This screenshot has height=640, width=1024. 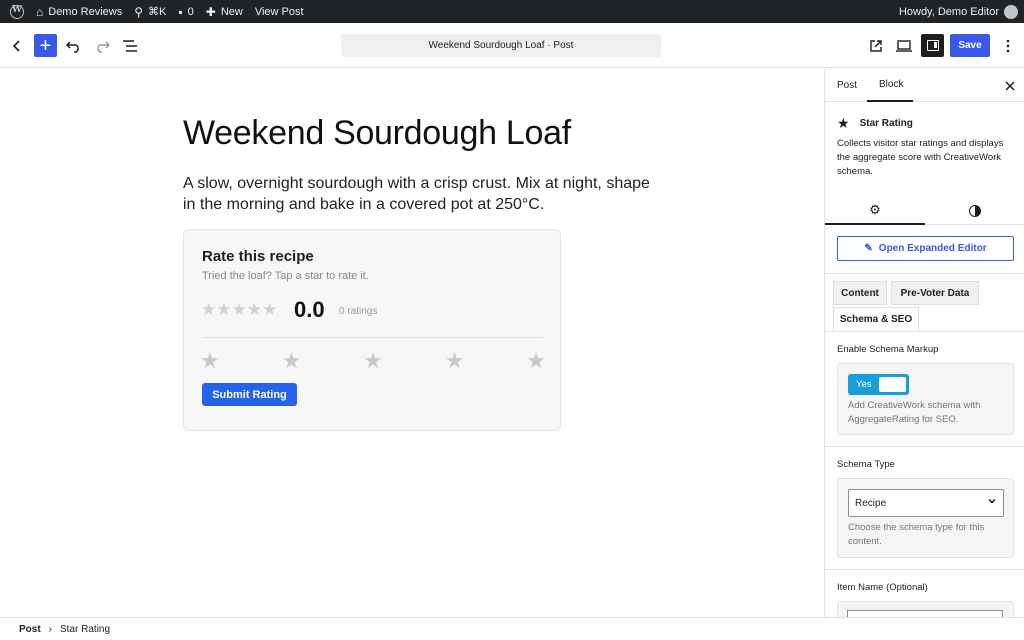 What do you see at coordinates (40, 11) in the screenshot?
I see `home-icon: ⌂` at bounding box center [40, 11].